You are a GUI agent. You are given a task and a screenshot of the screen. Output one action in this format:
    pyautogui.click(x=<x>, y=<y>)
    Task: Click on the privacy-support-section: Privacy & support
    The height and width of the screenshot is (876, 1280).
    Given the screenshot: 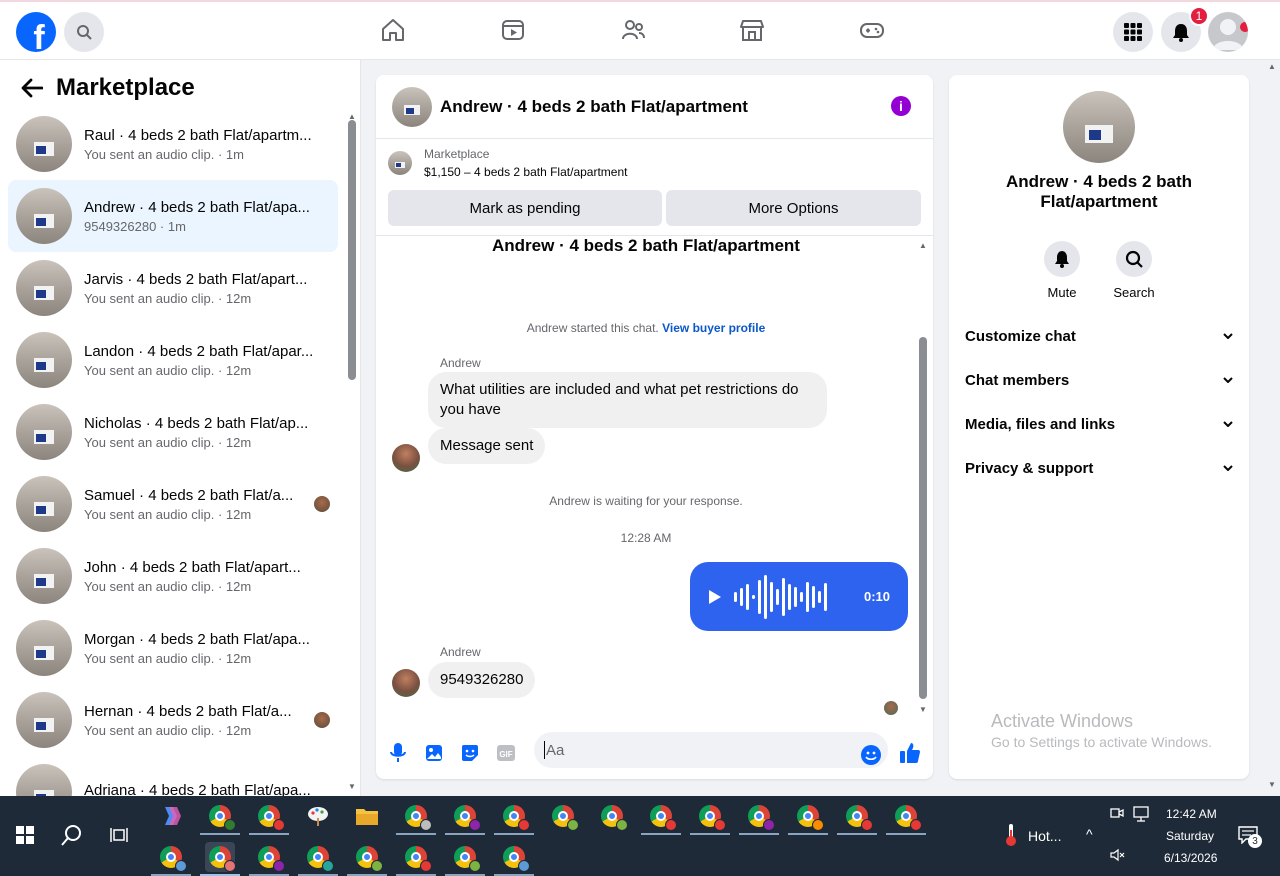 What is the action you would take?
    pyautogui.click(x=1099, y=468)
    